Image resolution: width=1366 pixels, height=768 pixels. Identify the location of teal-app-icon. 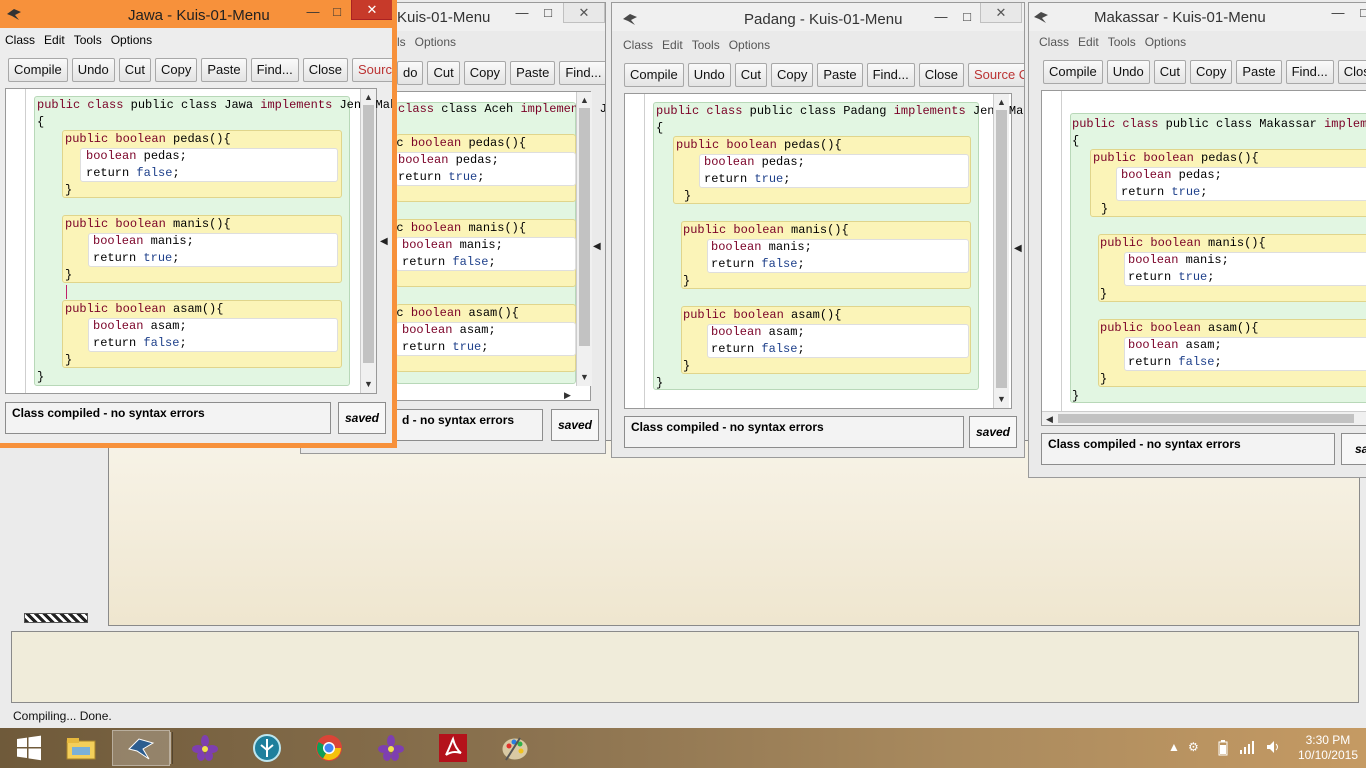
(267, 748).